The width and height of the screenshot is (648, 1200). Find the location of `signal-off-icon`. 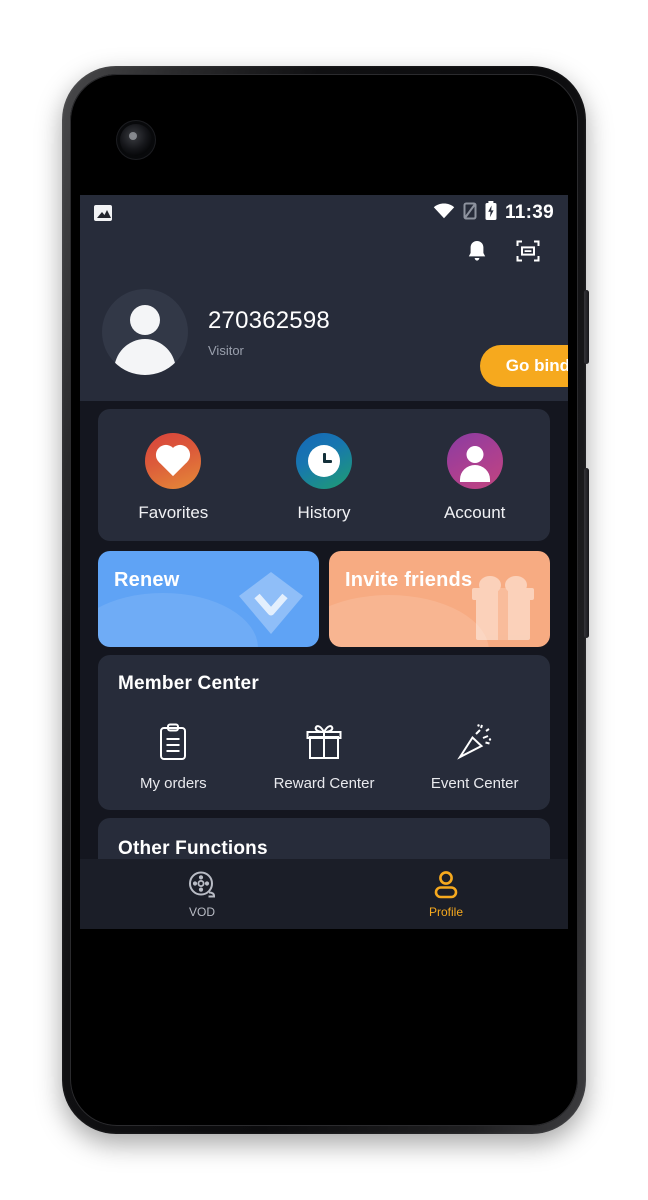

signal-off-icon is located at coordinates (470, 213).